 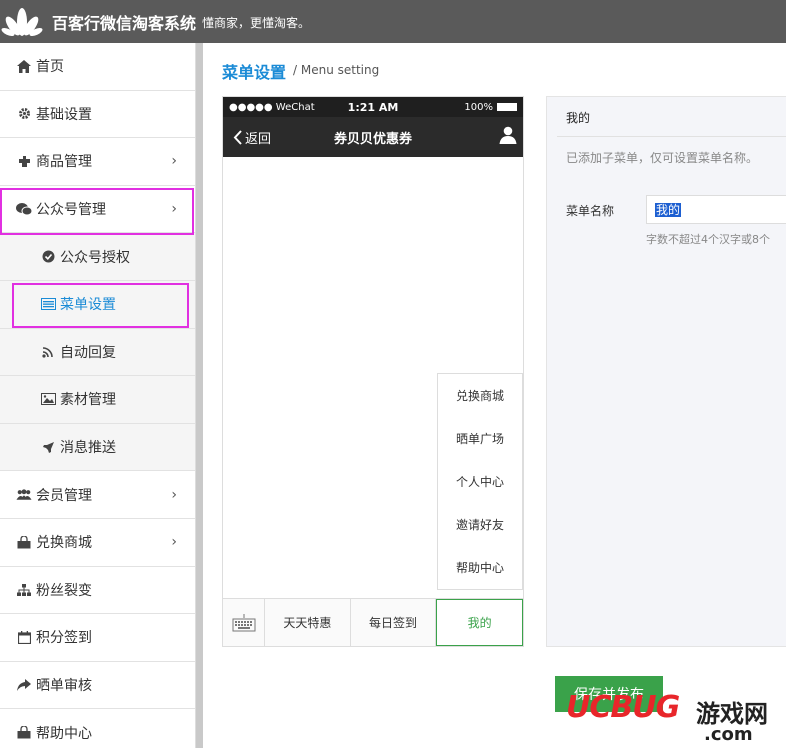 What do you see at coordinates (24, 209) in the screenshot?
I see `wechat-icon` at bounding box center [24, 209].